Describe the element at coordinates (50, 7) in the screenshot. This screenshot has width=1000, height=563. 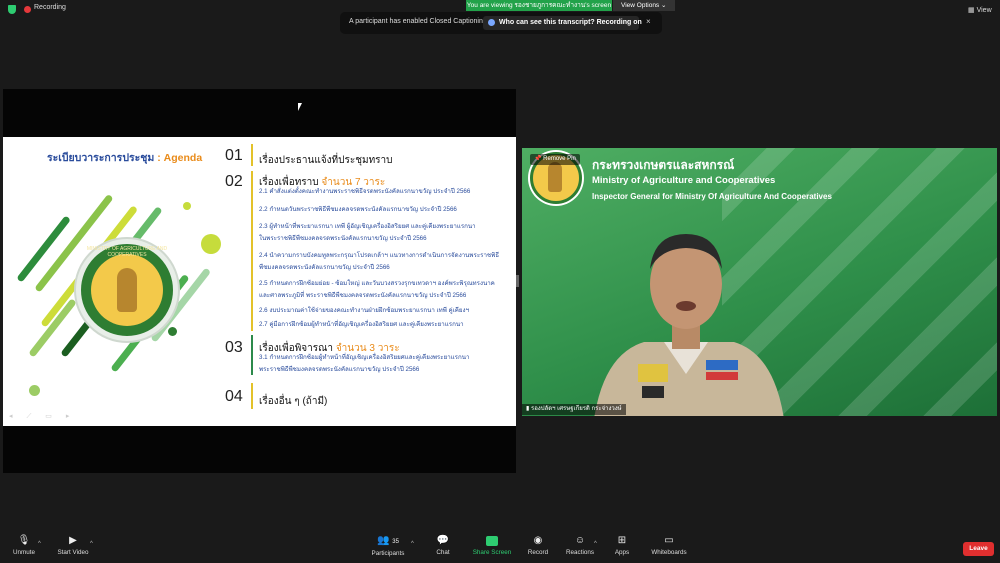
I see `recording-label: Recording` at that location.